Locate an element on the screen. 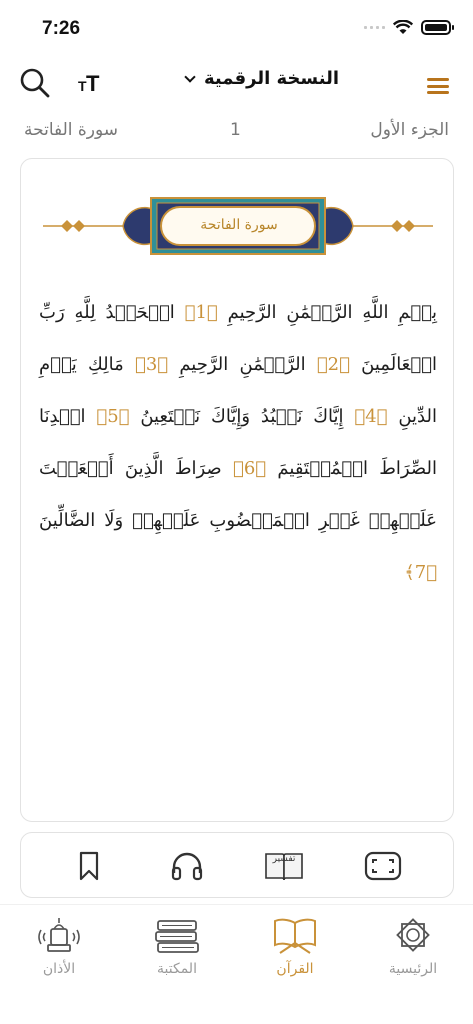  status-bar: 7:26 is located at coordinates (236, 28).